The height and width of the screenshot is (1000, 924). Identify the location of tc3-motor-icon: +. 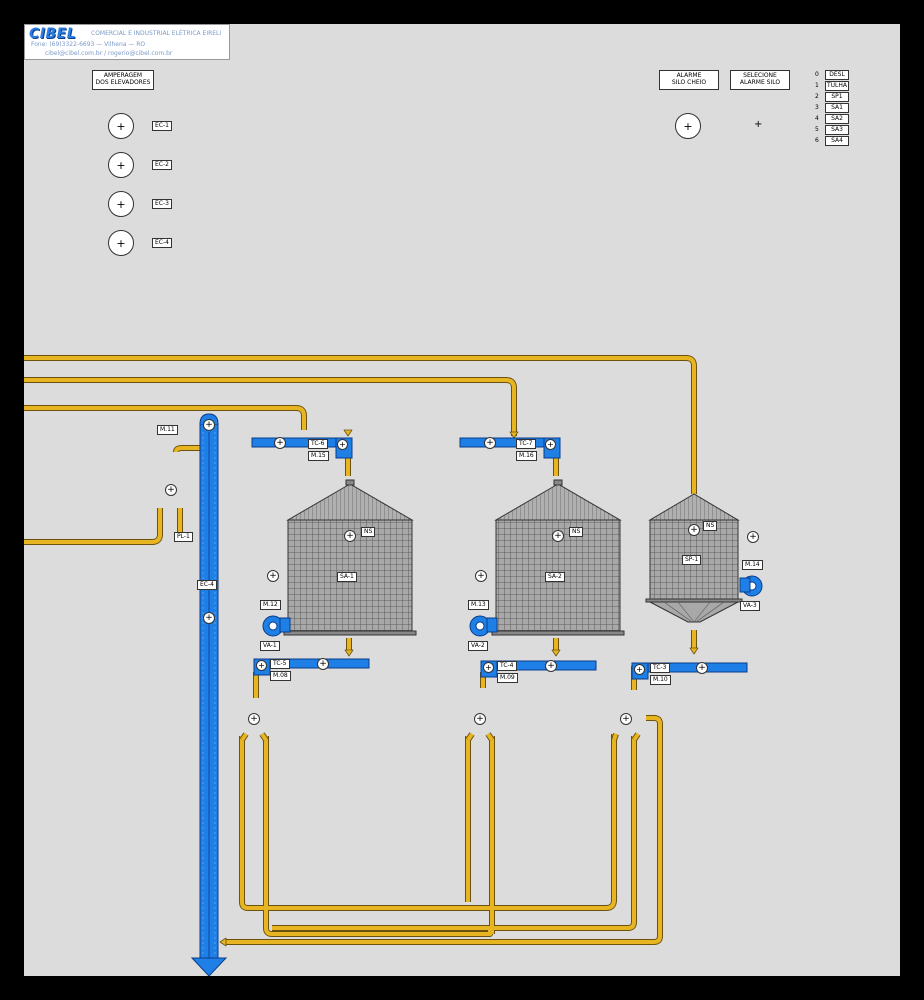
(639, 669).